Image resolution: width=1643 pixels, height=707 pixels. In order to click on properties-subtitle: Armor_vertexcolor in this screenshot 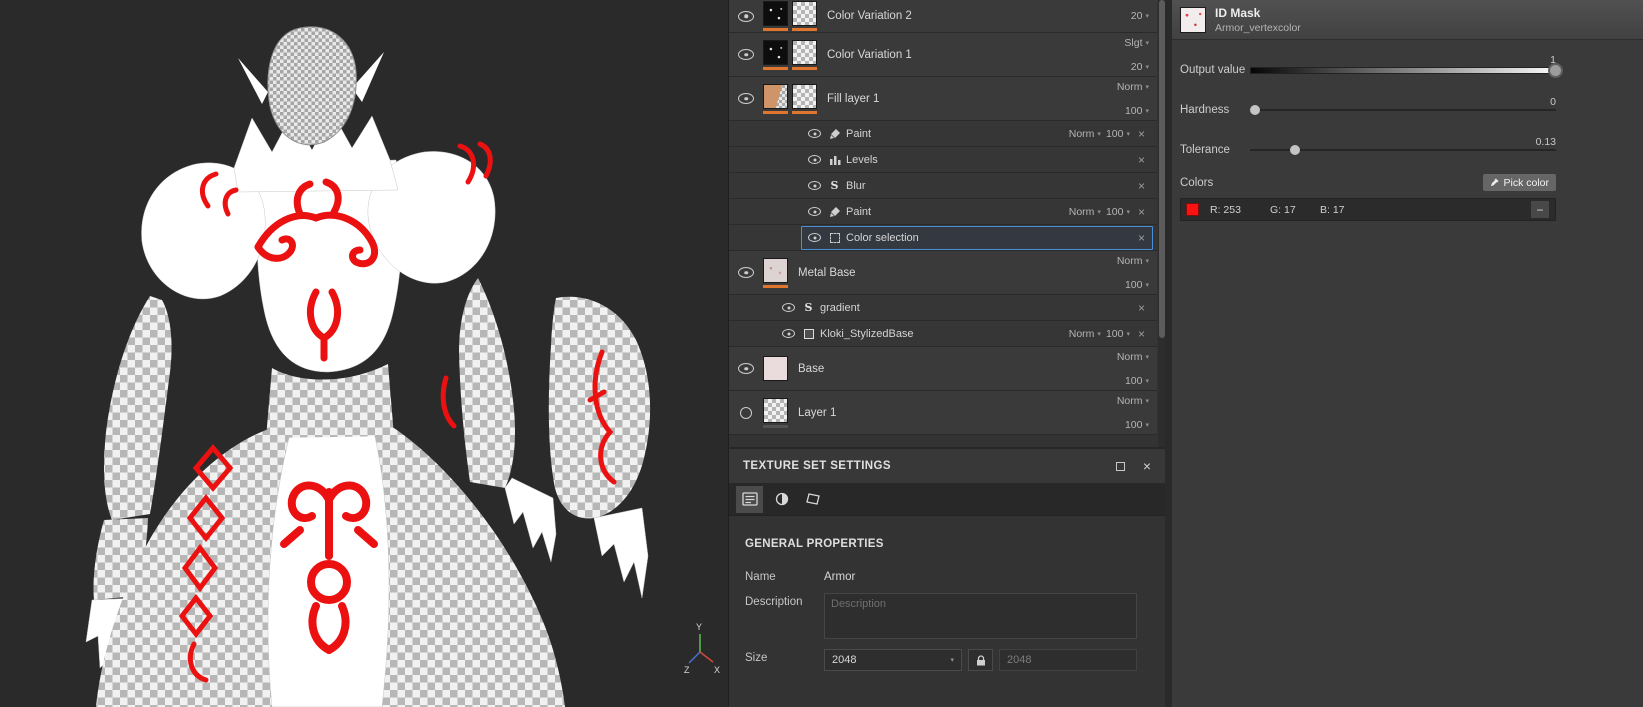, I will do `click(1258, 27)`.